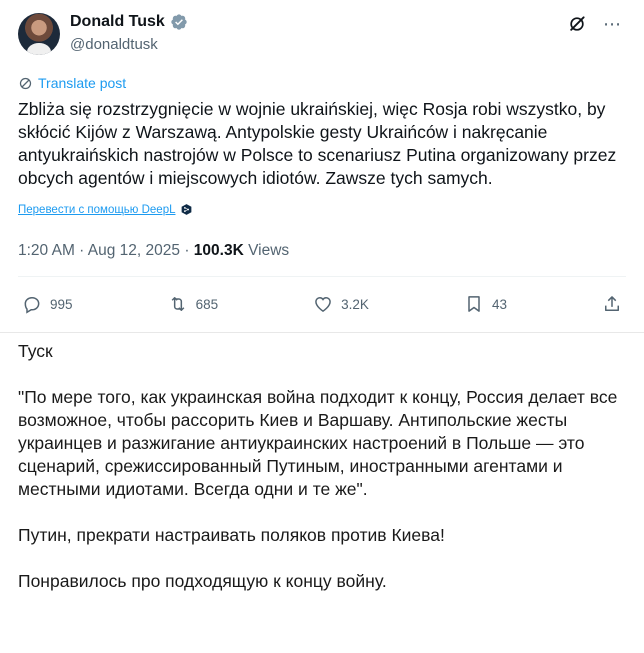 The width and height of the screenshot is (644, 653). What do you see at coordinates (35, 351) in the screenshot?
I see `post-author-line: Туск` at bounding box center [35, 351].